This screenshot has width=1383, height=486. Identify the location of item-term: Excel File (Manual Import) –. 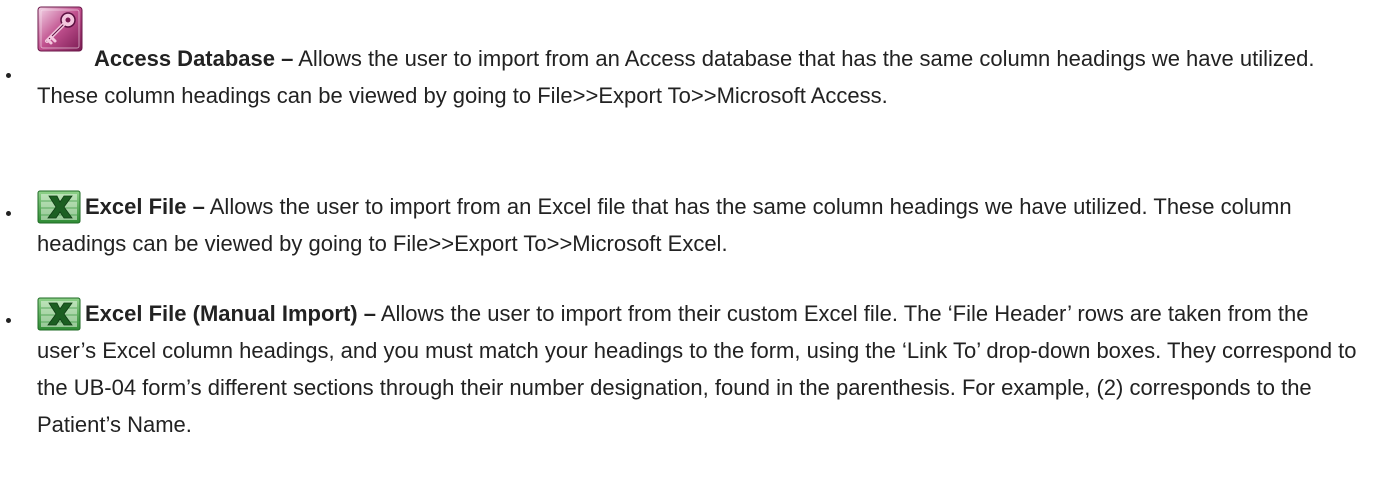
(230, 313).